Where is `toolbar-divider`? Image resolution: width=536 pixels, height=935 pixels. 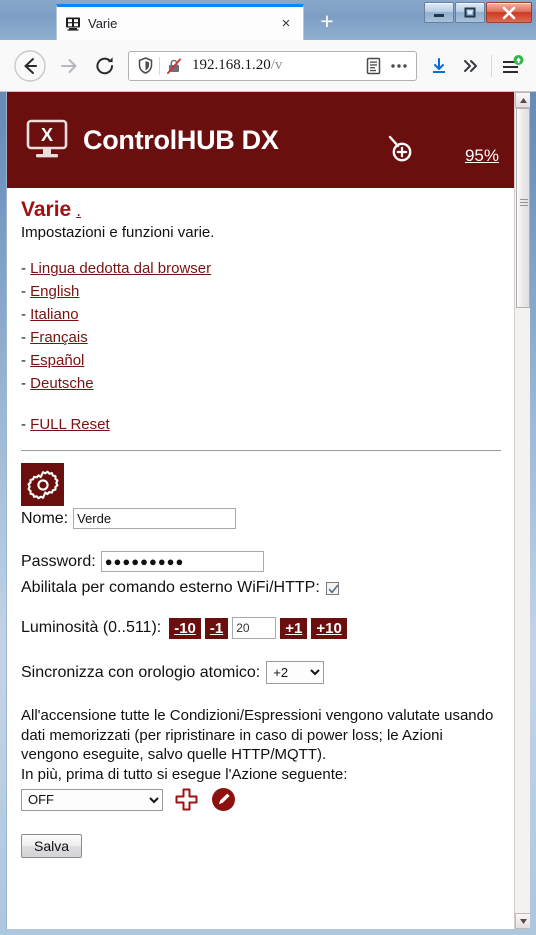 toolbar-divider is located at coordinates (491, 65).